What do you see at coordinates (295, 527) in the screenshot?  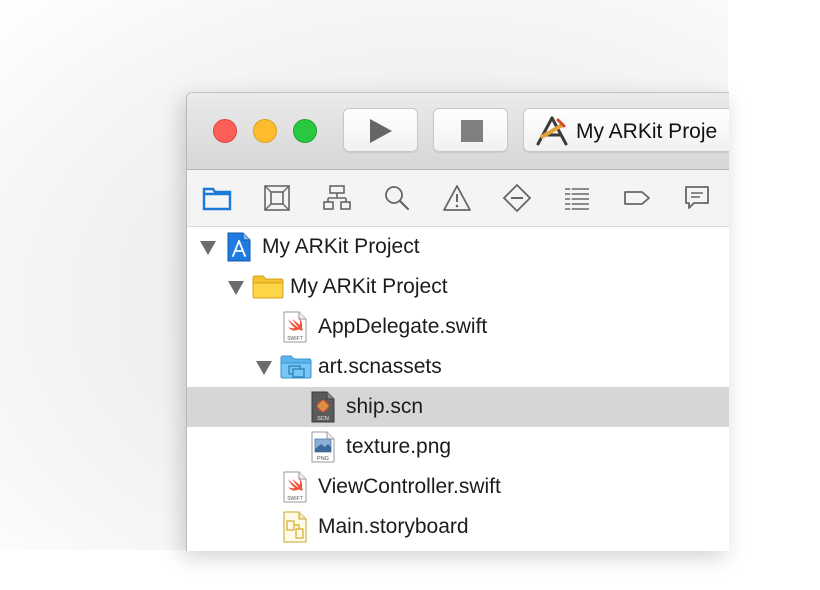 I see `storyboard-file-icon` at bounding box center [295, 527].